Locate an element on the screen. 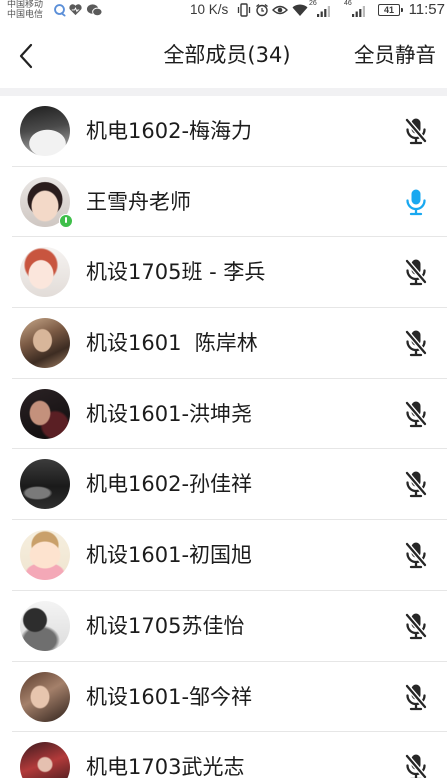  back-arrow-icon is located at coordinates (26, 56).